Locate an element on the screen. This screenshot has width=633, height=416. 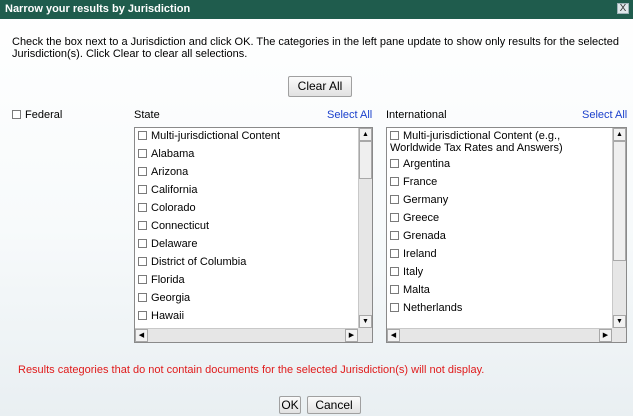
international-vertical-scrollbar: ▲ ▼ is located at coordinates (619, 228).